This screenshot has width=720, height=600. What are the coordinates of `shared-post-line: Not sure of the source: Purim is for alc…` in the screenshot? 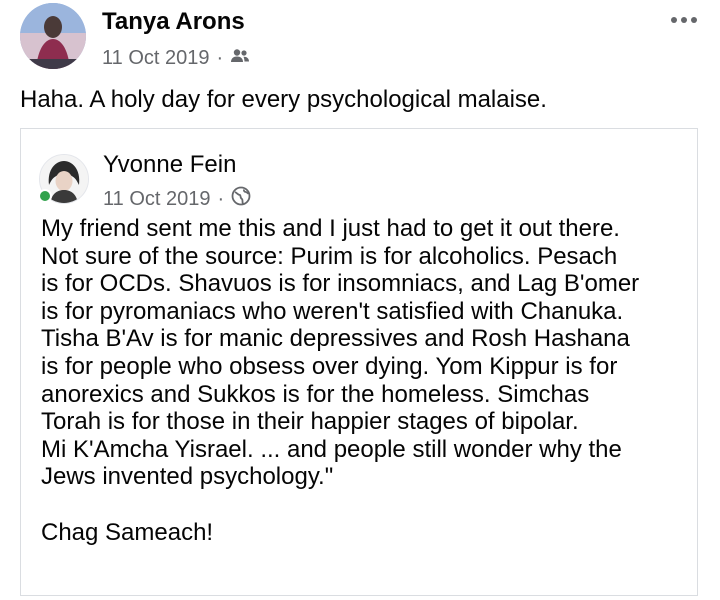 It's located at (329, 256).